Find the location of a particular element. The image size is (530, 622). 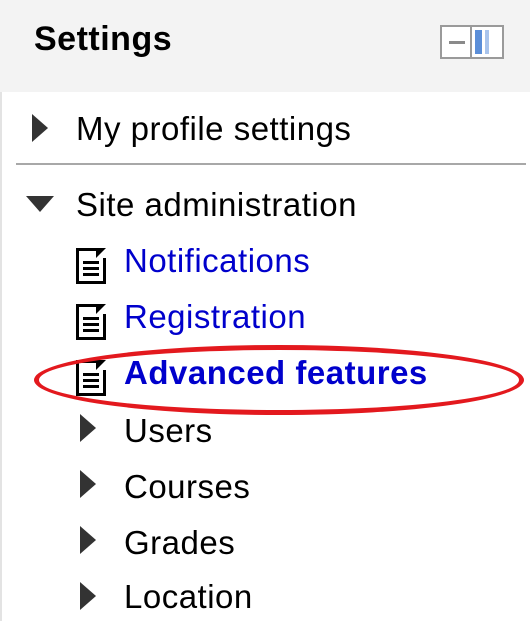

courses-label: Courses is located at coordinates (187, 487).